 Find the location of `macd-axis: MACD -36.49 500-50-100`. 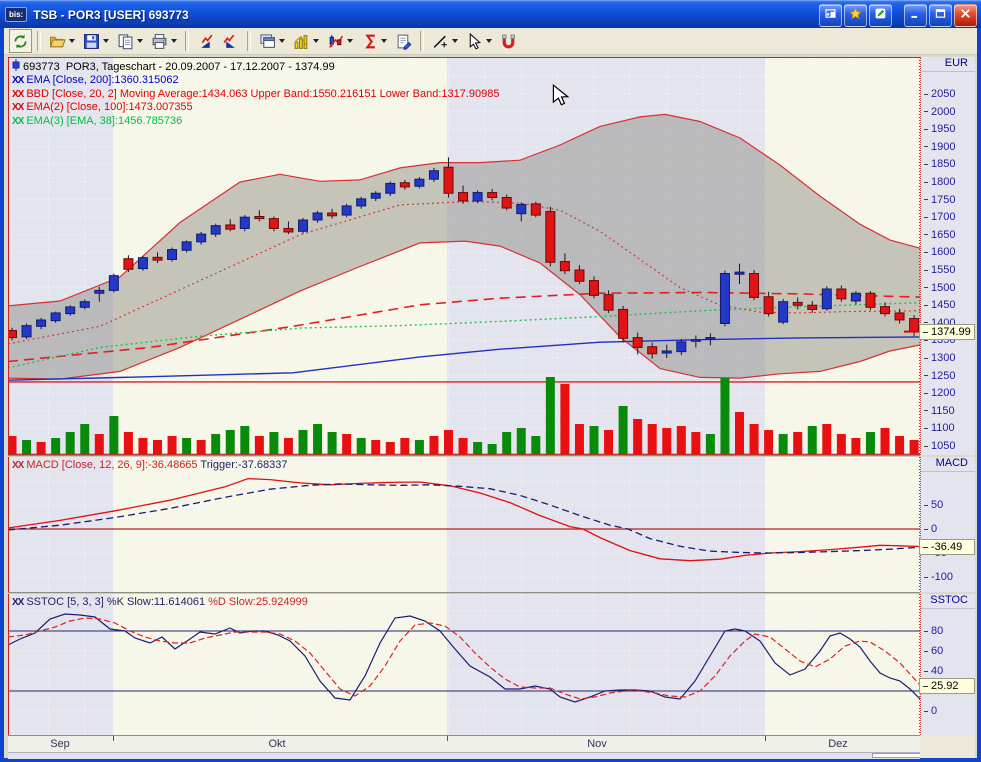

macd-axis: MACD -36.49 500-50-100 is located at coordinates (947, 524).